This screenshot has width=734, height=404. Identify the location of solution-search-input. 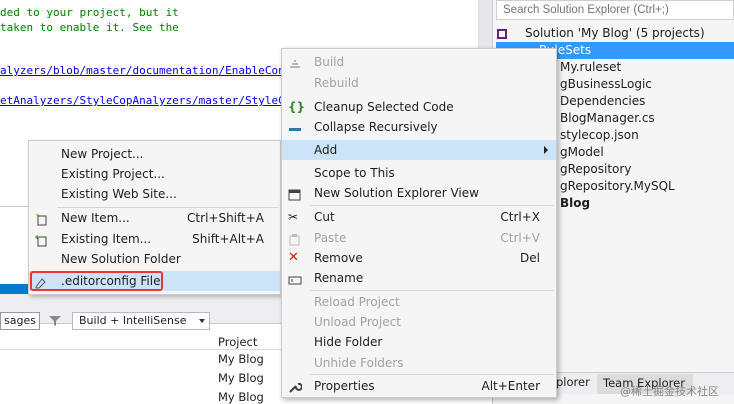
(615, 10).